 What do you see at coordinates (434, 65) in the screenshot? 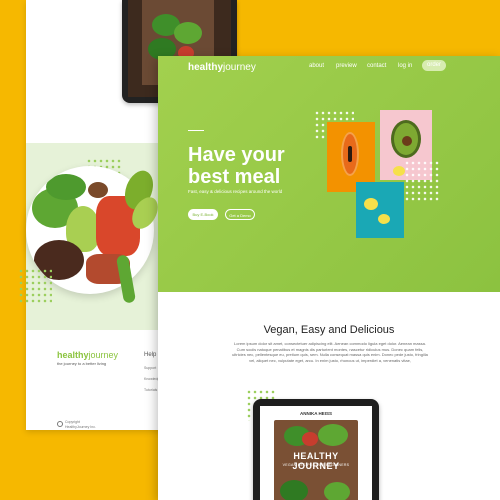
I see `order-button: order` at bounding box center [434, 65].